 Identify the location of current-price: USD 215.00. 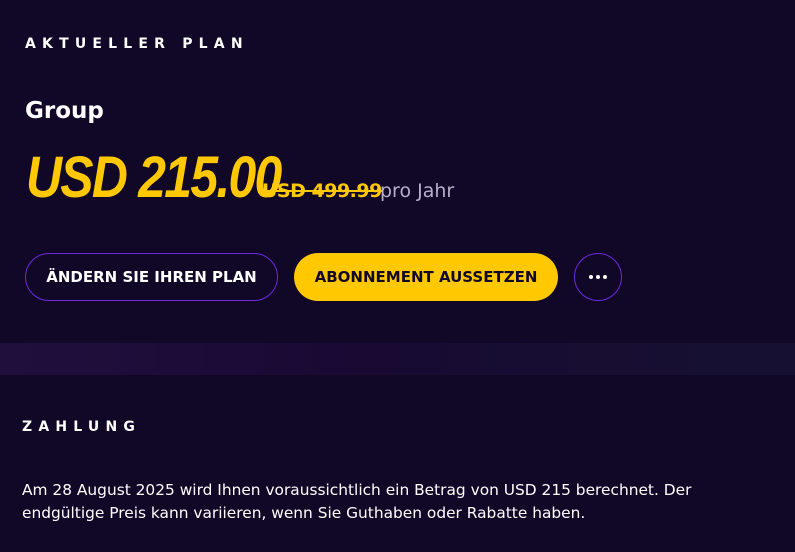
(154, 177).